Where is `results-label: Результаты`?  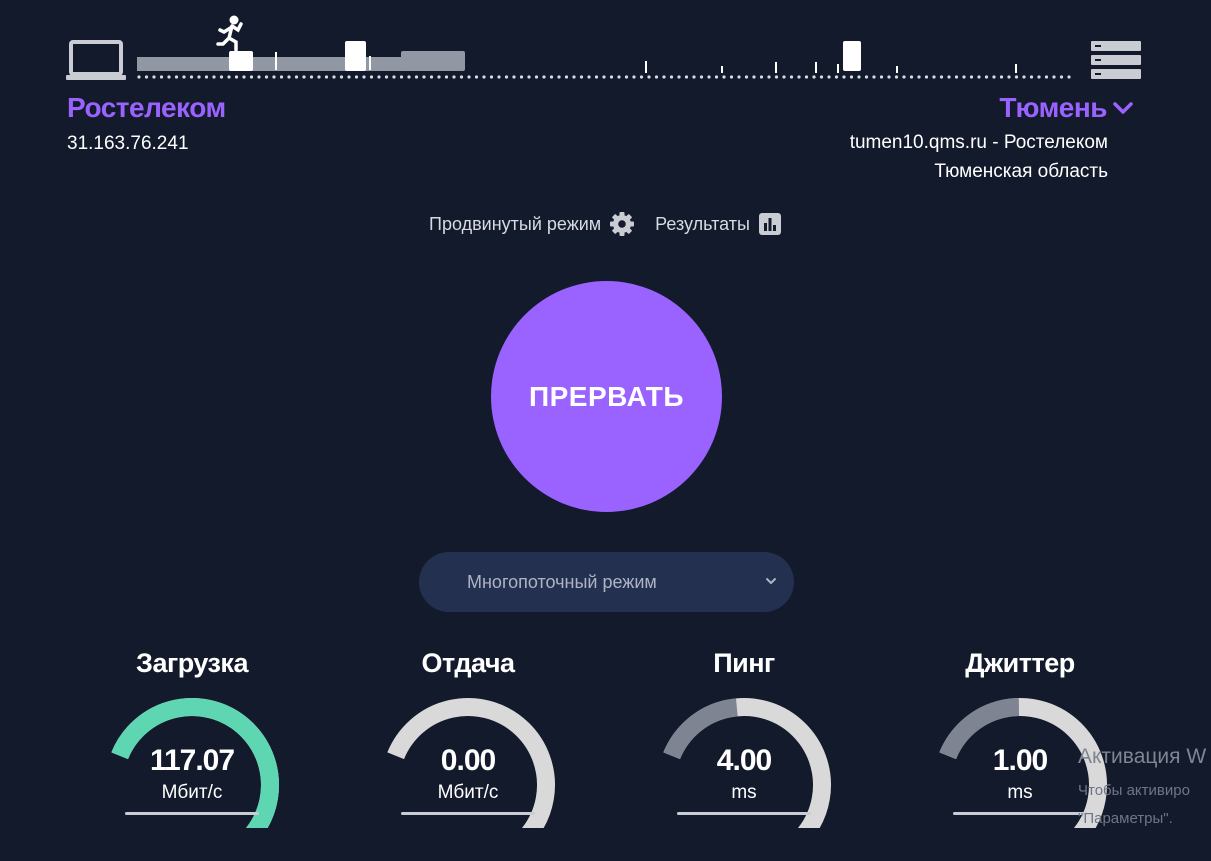
results-label: Результаты is located at coordinates (702, 223).